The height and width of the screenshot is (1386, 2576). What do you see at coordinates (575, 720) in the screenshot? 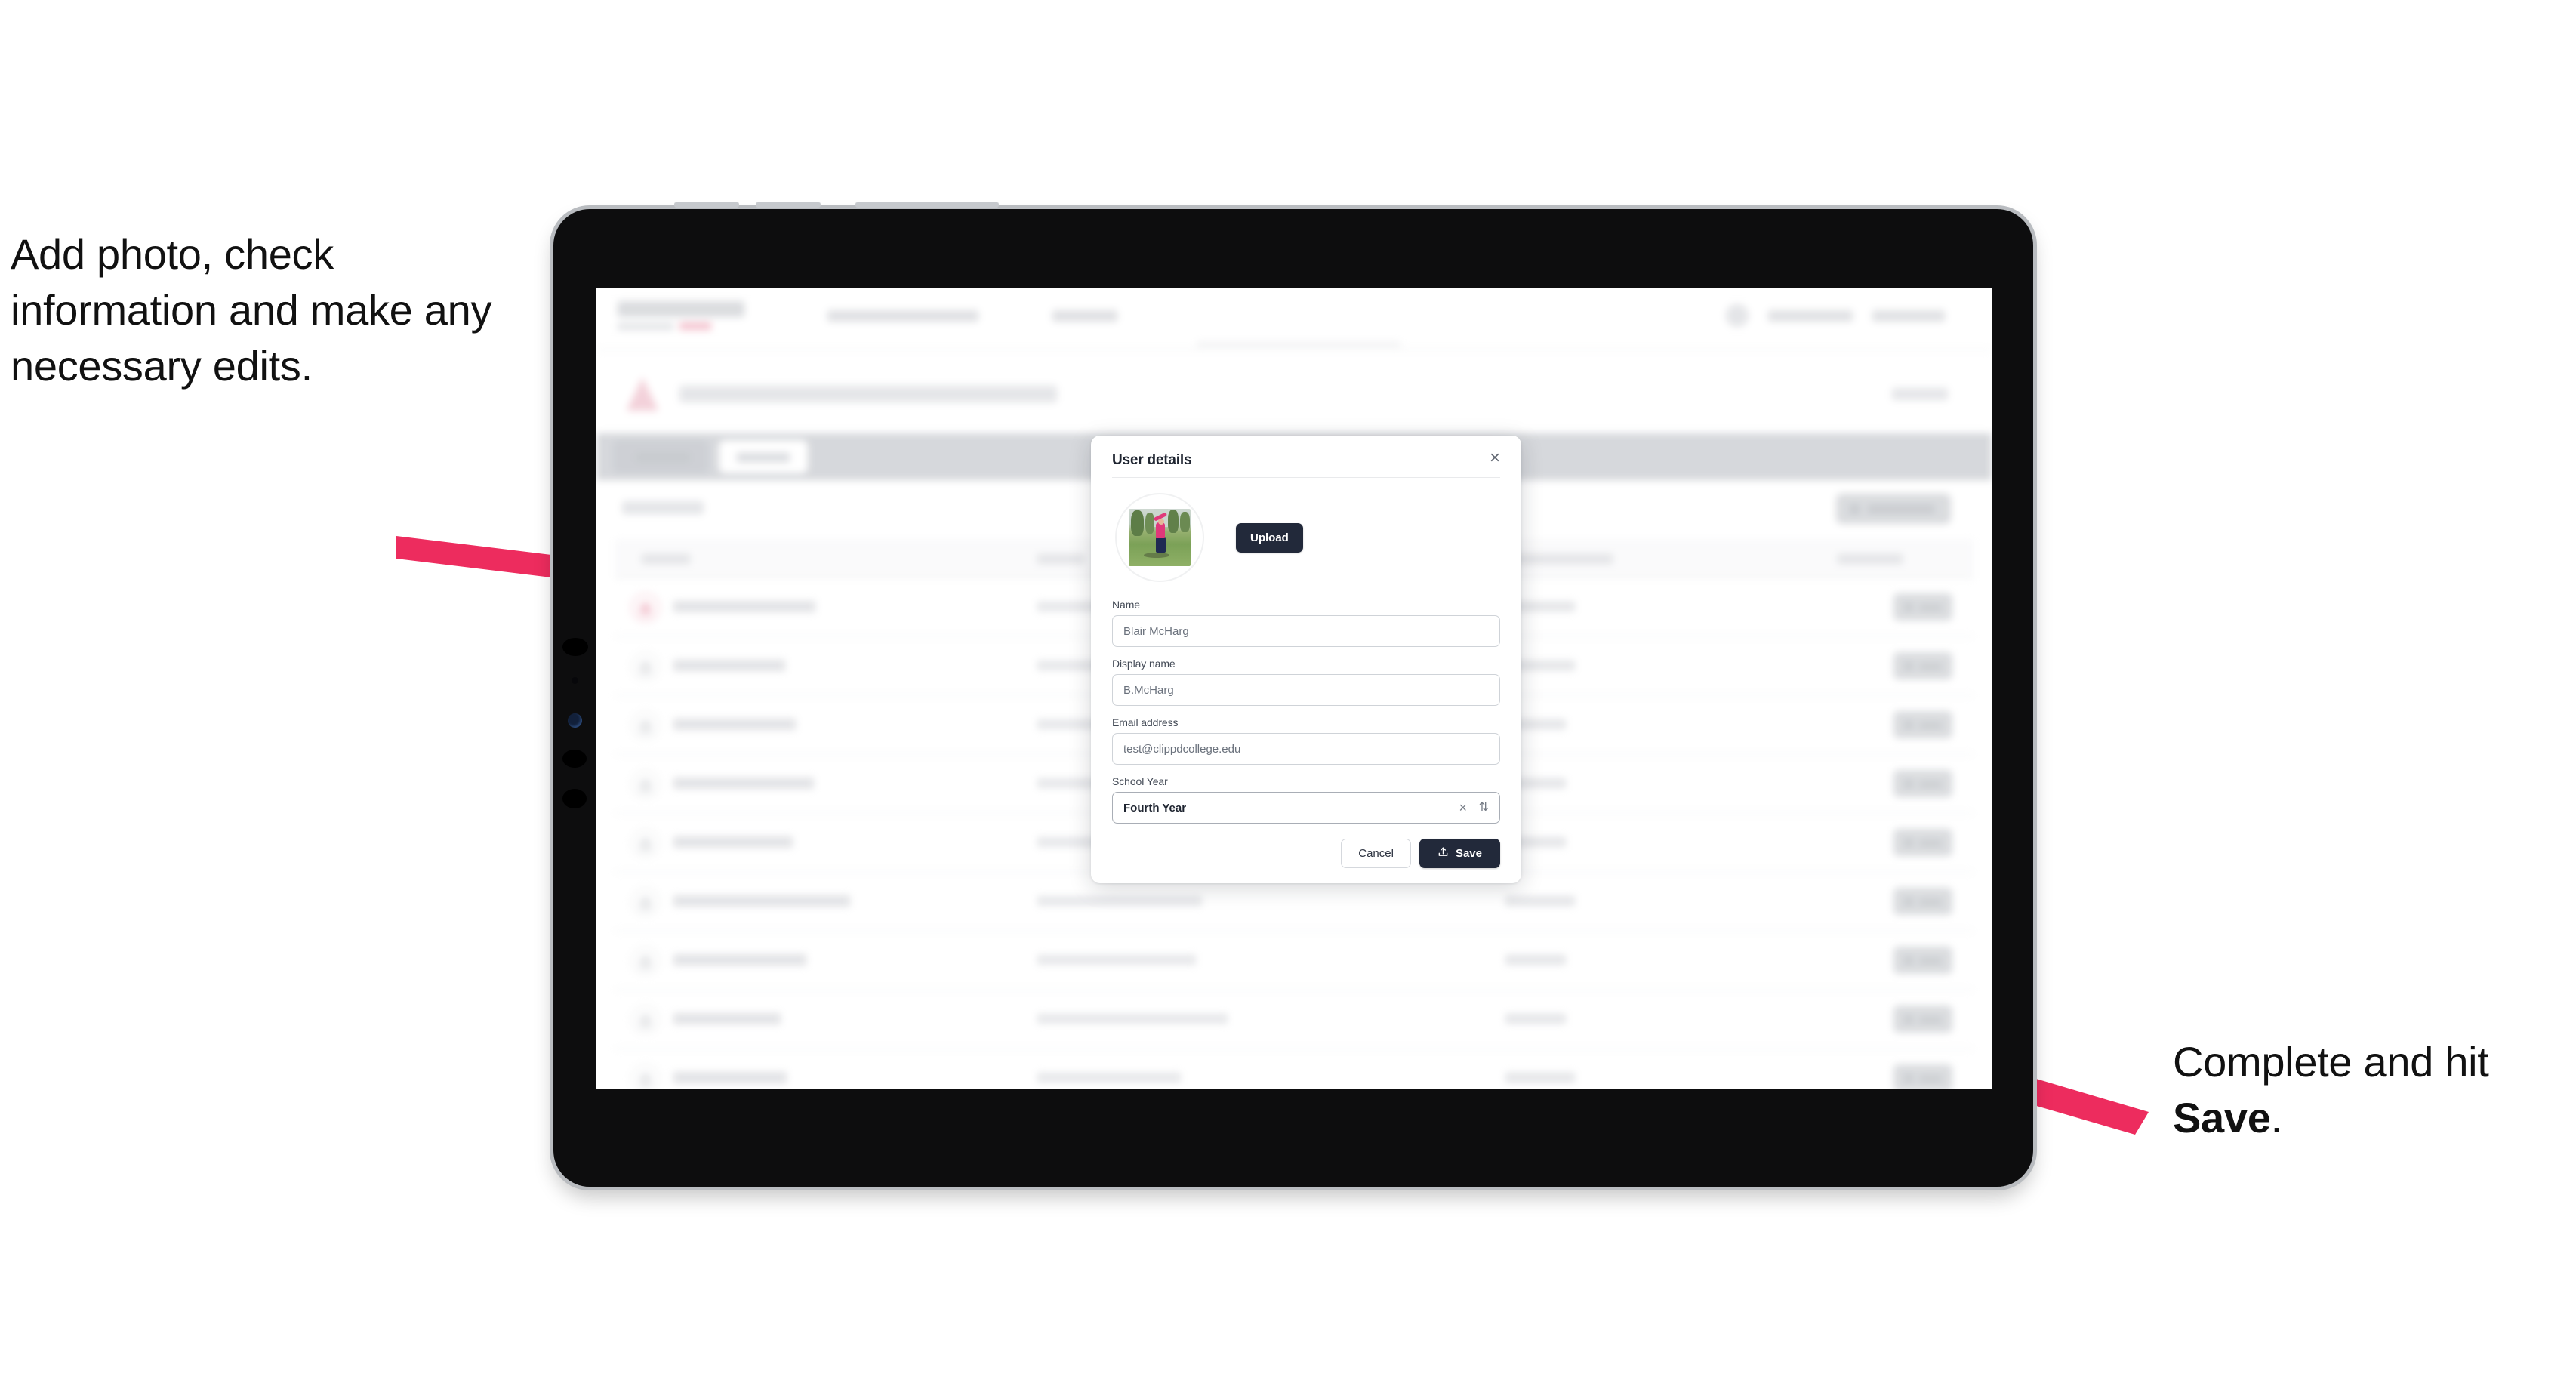
I see `front-camera-icon` at bounding box center [575, 720].